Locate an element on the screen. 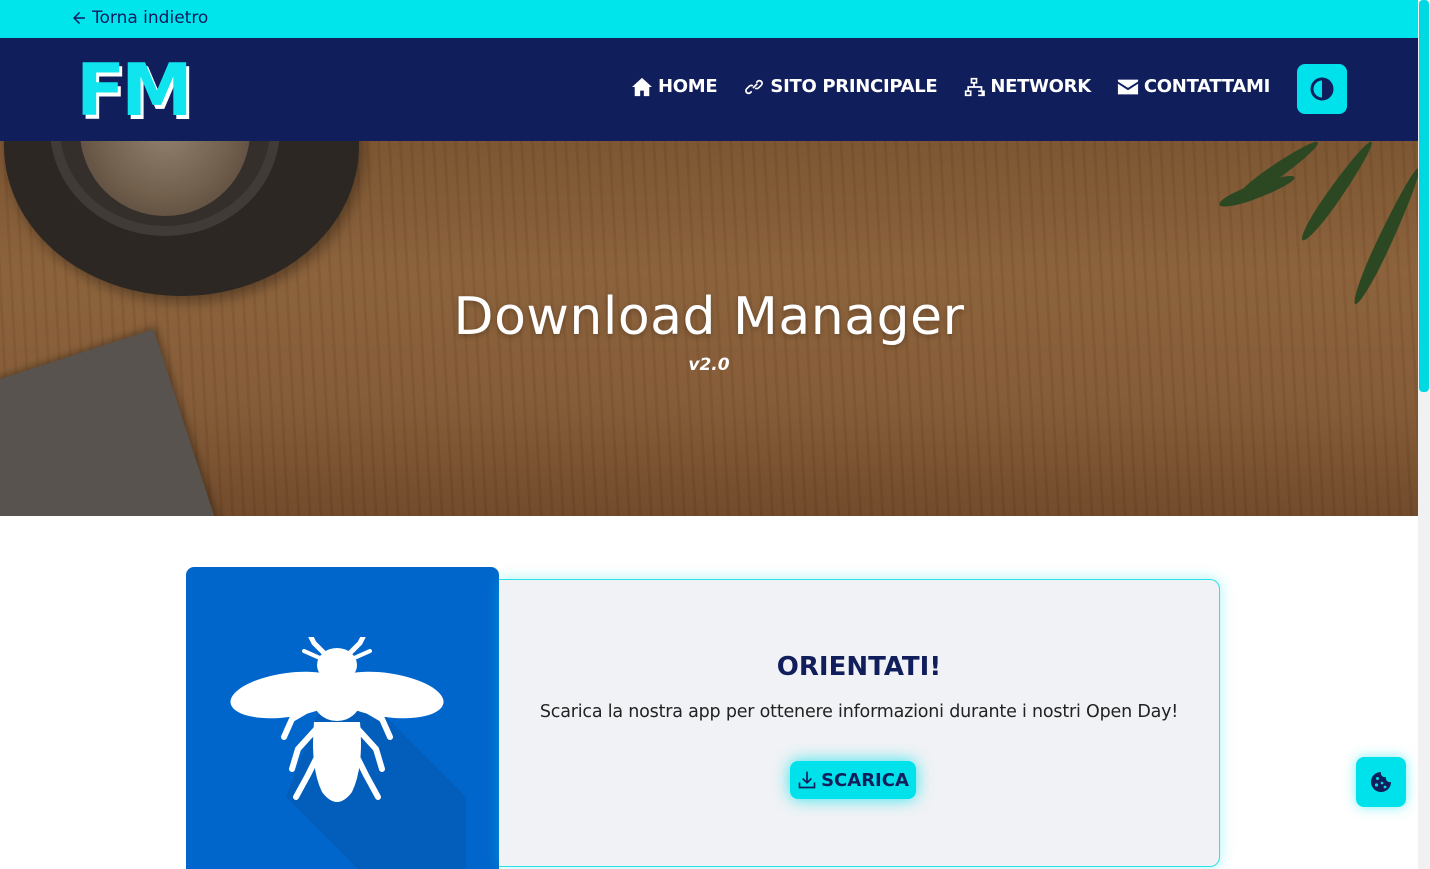 The image size is (1430, 869). nav-item-label: HOME is located at coordinates (688, 86).